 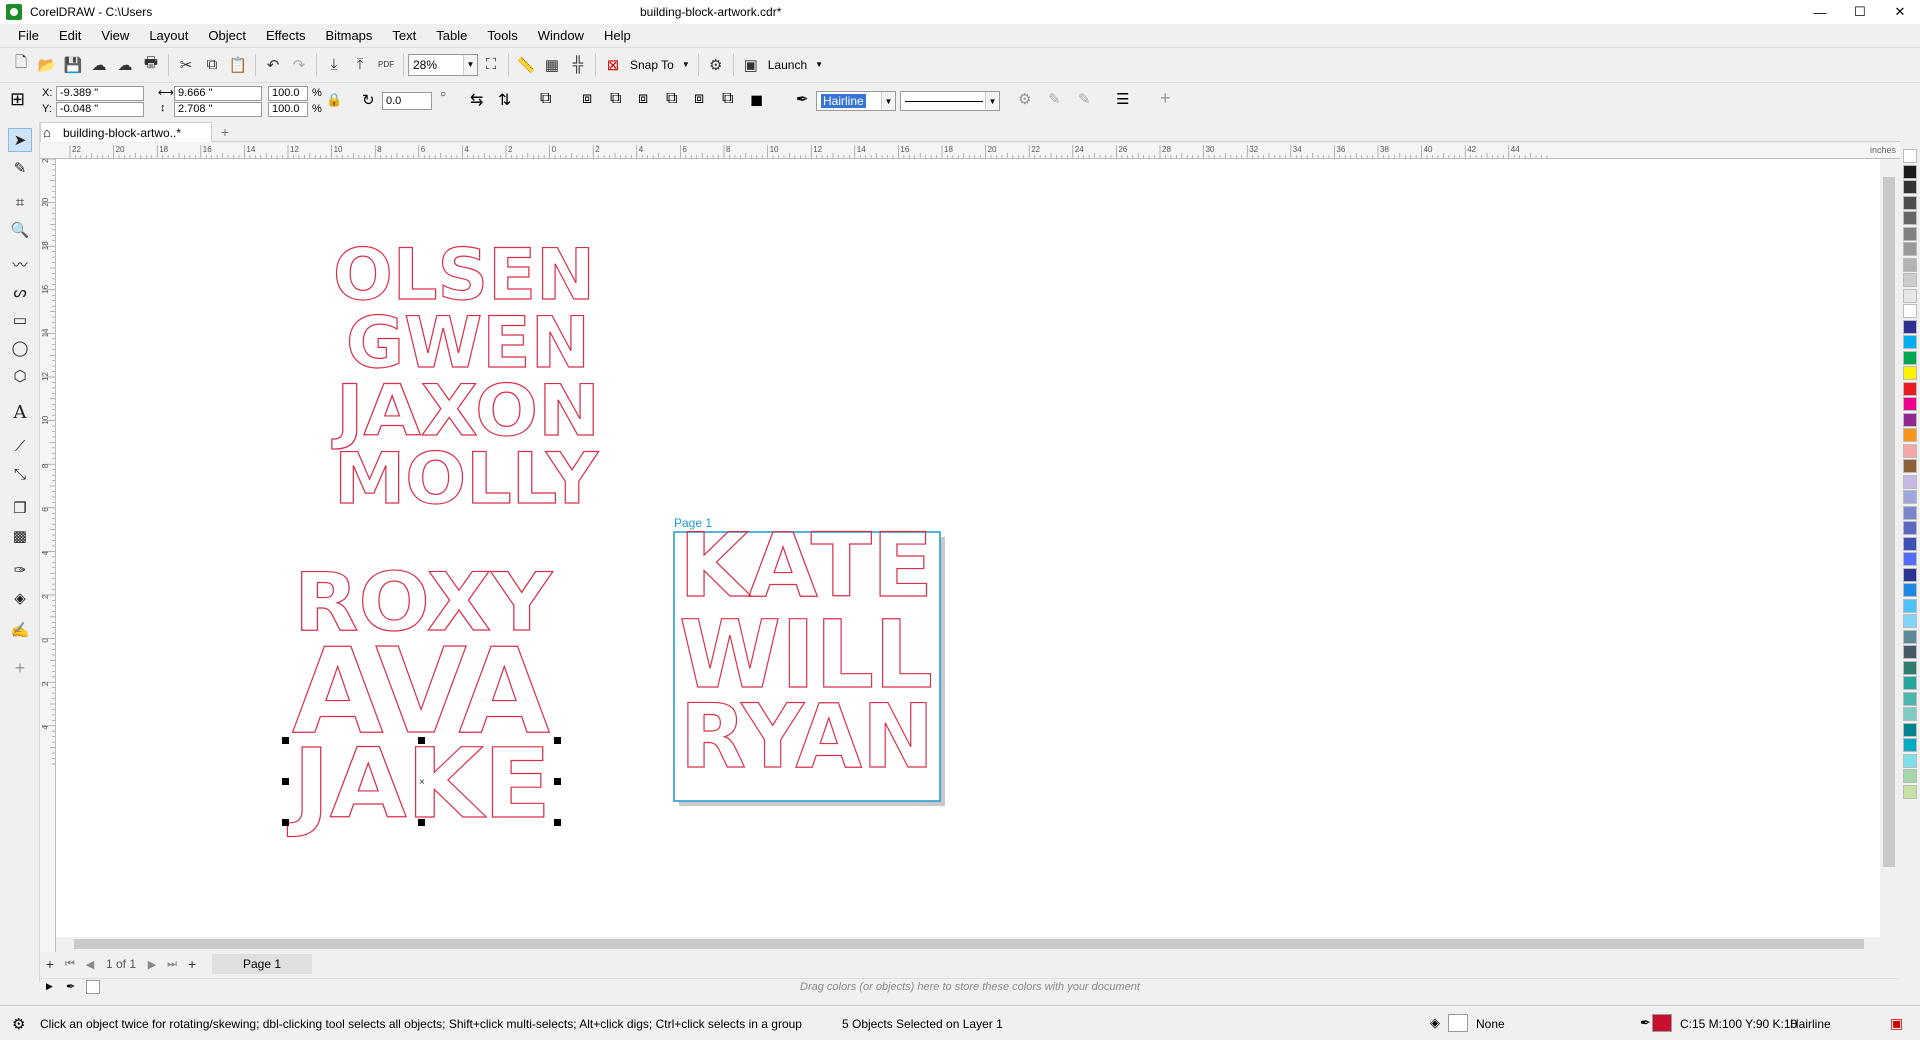 What do you see at coordinates (561, 35) in the screenshot?
I see `menu-window: Window` at bounding box center [561, 35].